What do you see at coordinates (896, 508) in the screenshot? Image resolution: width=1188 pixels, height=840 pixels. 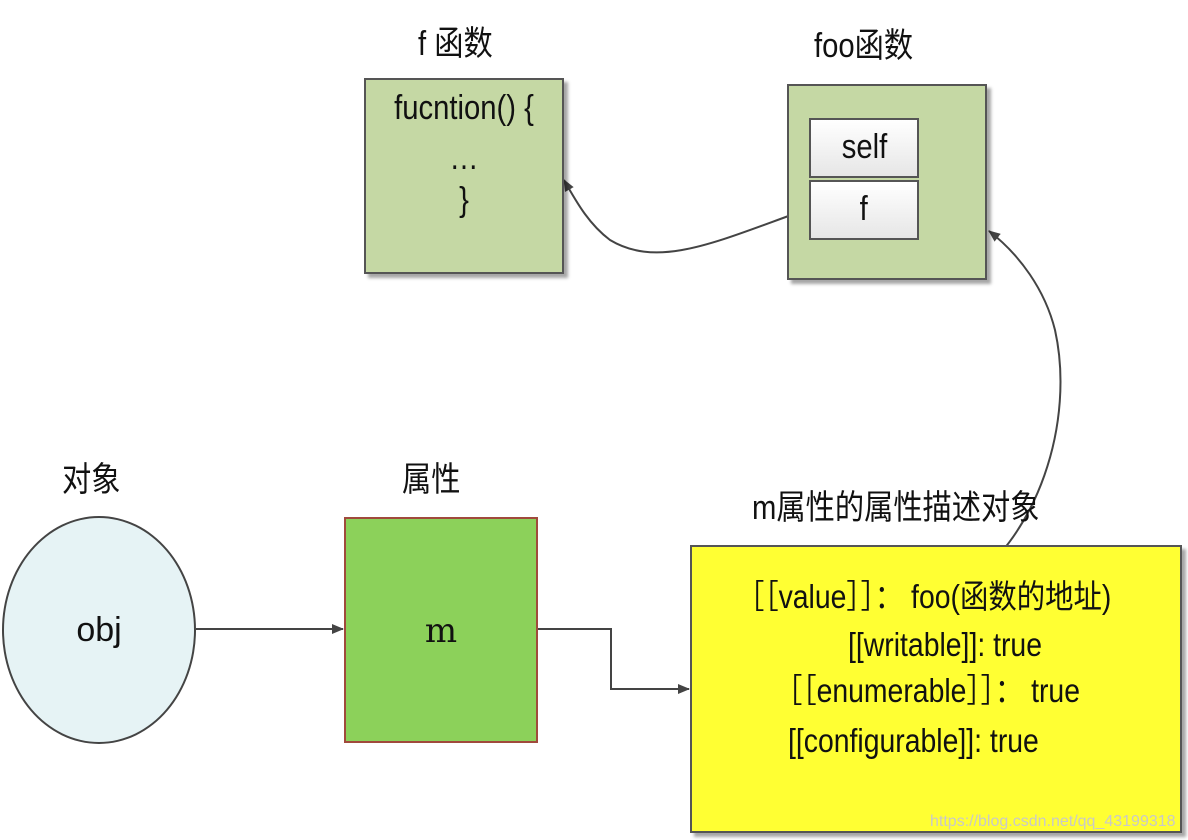 I see `descriptor-title: m属性的属性描述对象` at bounding box center [896, 508].